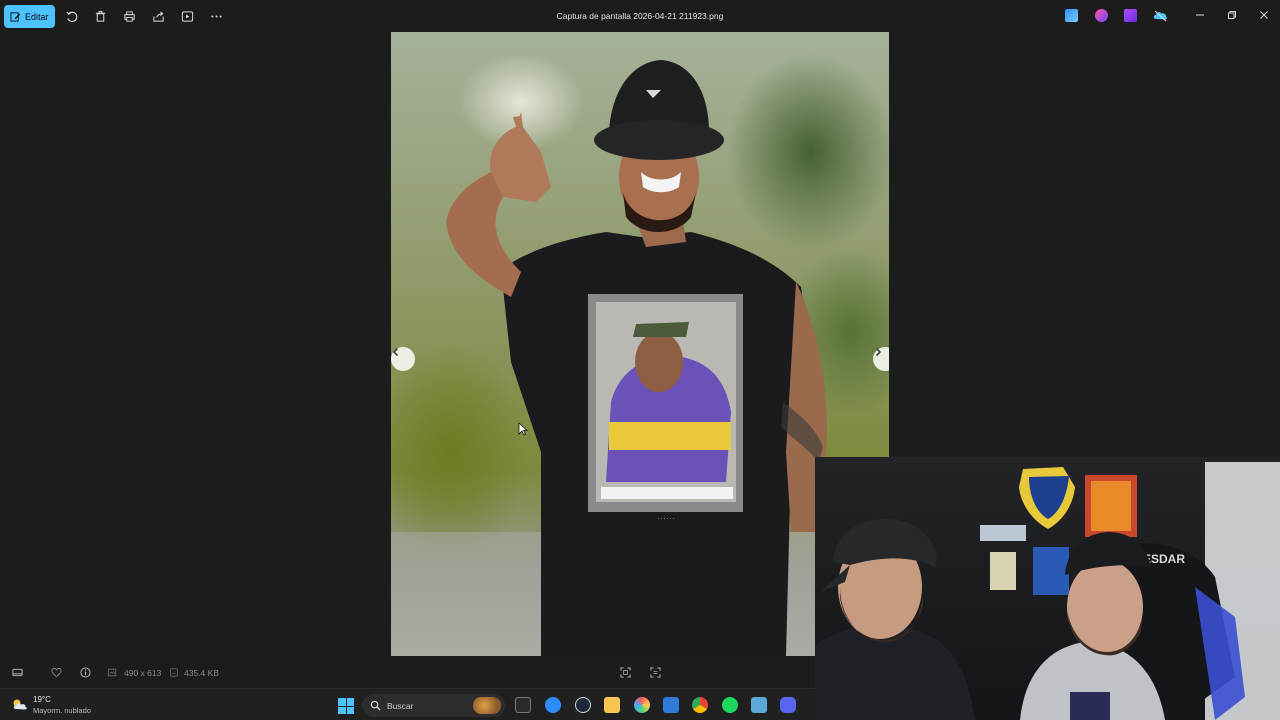 The image size is (1280, 720). What do you see at coordinates (1101, 15) in the screenshot?
I see `copilot-icon` at bounding box center [1101, 15].